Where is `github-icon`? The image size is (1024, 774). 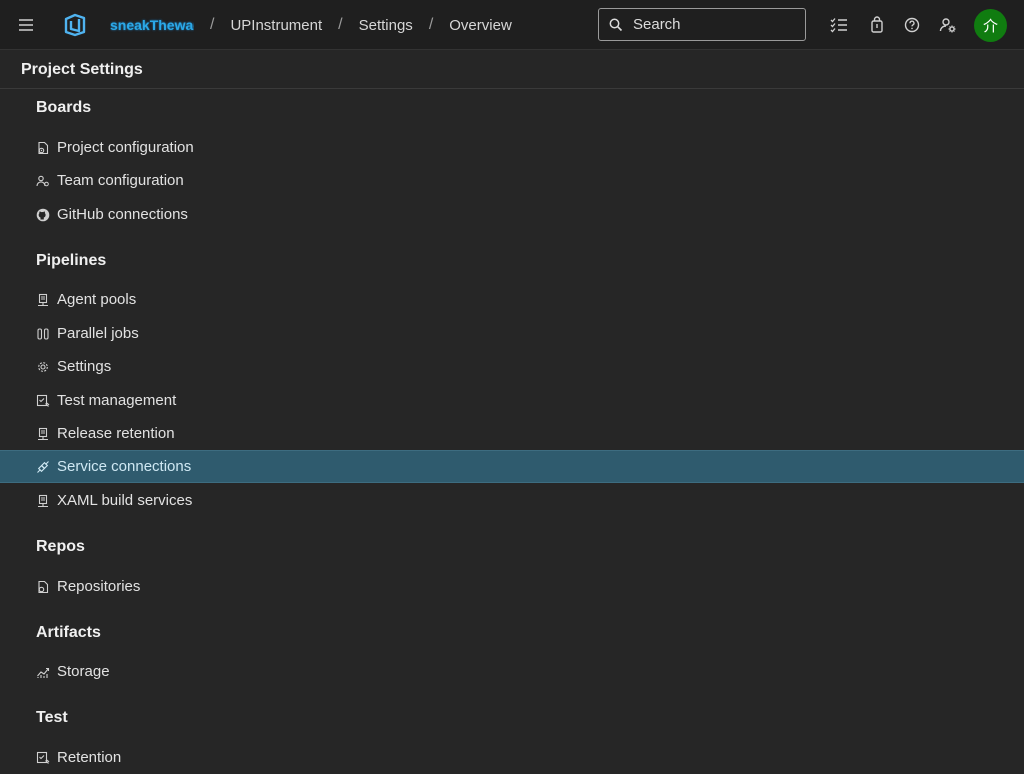 github-icon is located at coordinates (43, 215).